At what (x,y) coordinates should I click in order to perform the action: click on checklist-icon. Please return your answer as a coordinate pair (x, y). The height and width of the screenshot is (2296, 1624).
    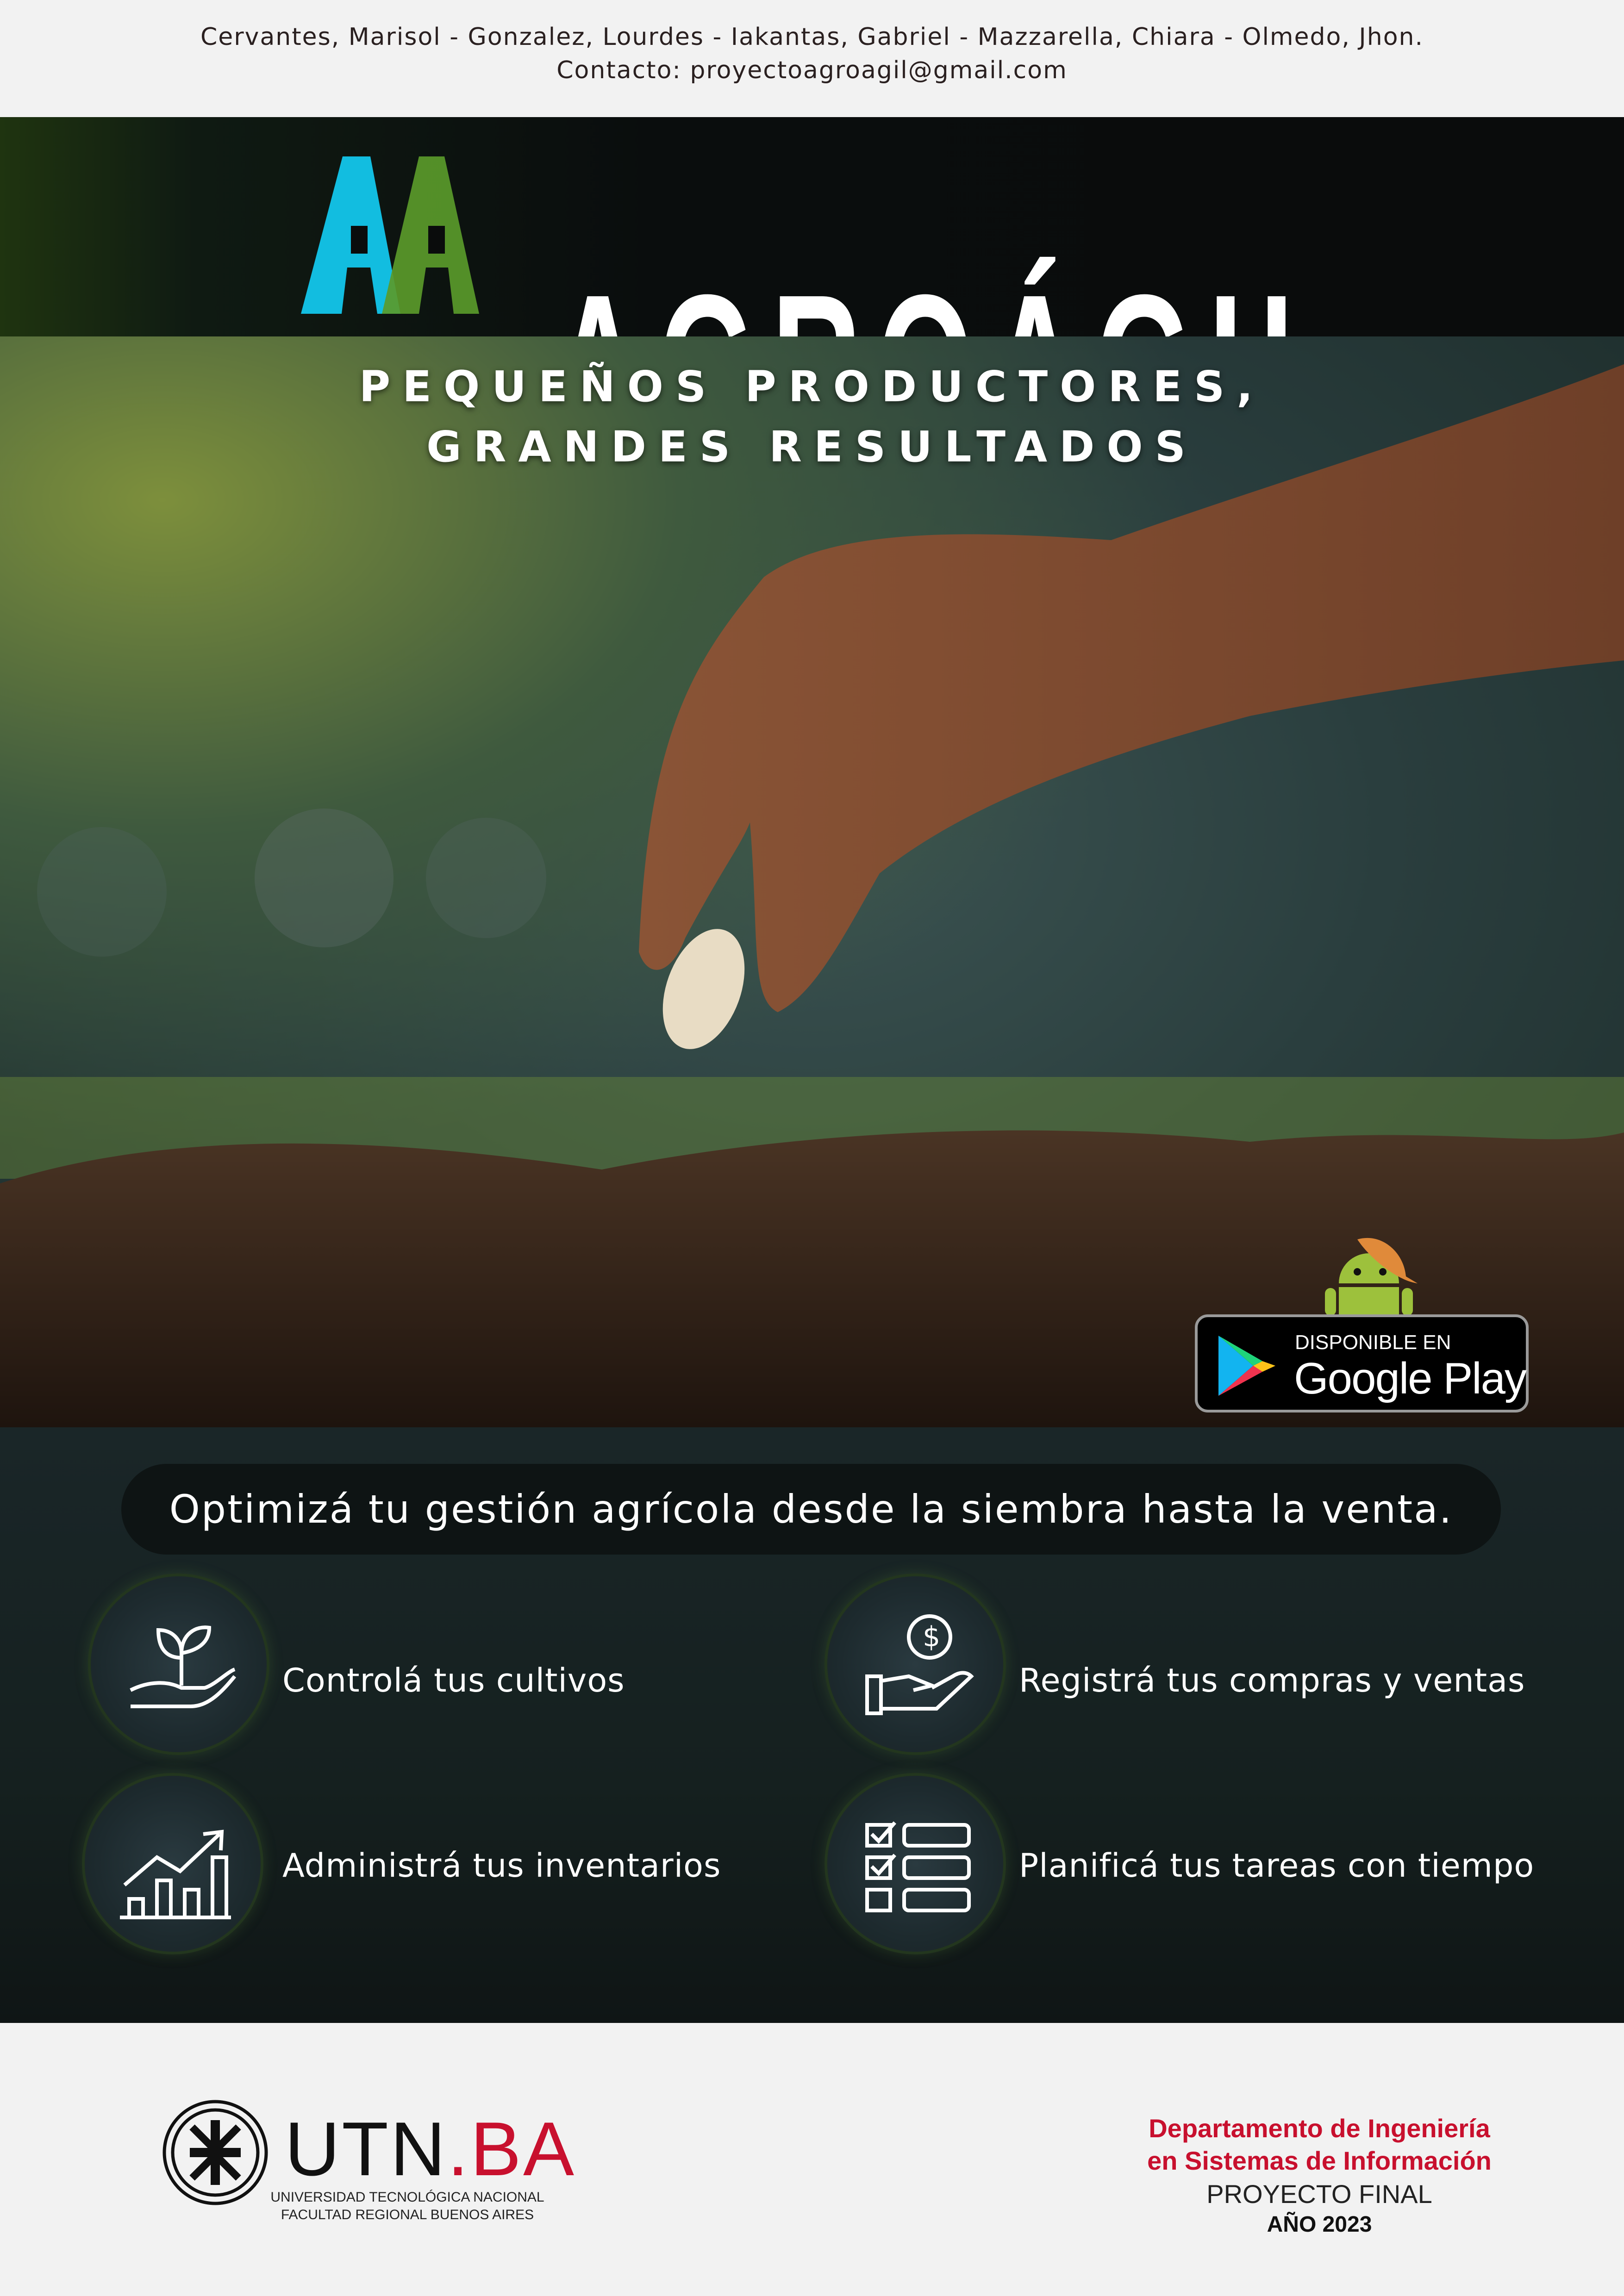
    Looking at the image, I should click on (918, 1866).